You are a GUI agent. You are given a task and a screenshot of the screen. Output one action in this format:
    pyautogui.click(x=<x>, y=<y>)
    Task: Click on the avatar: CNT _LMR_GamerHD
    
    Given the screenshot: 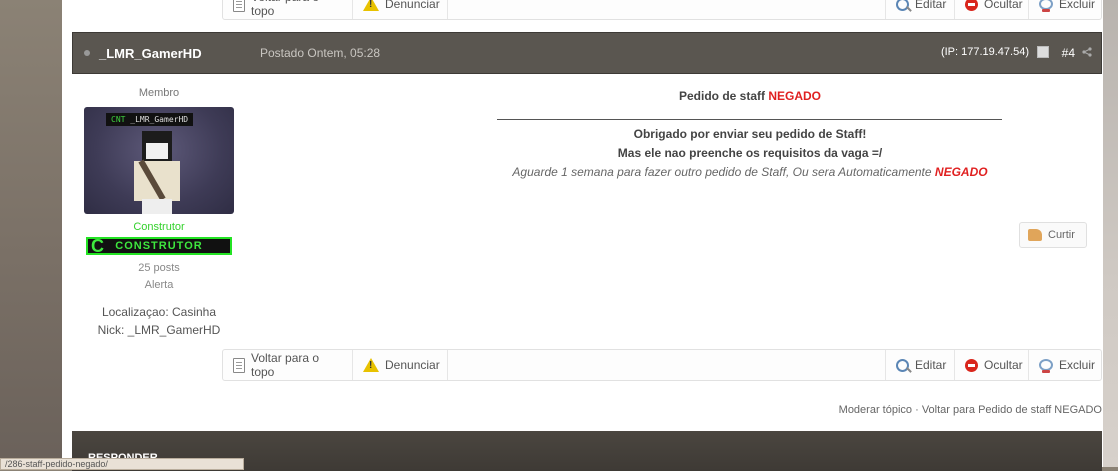 What is the action you would take?
    pyautogui.click(x=159, y=160)
    